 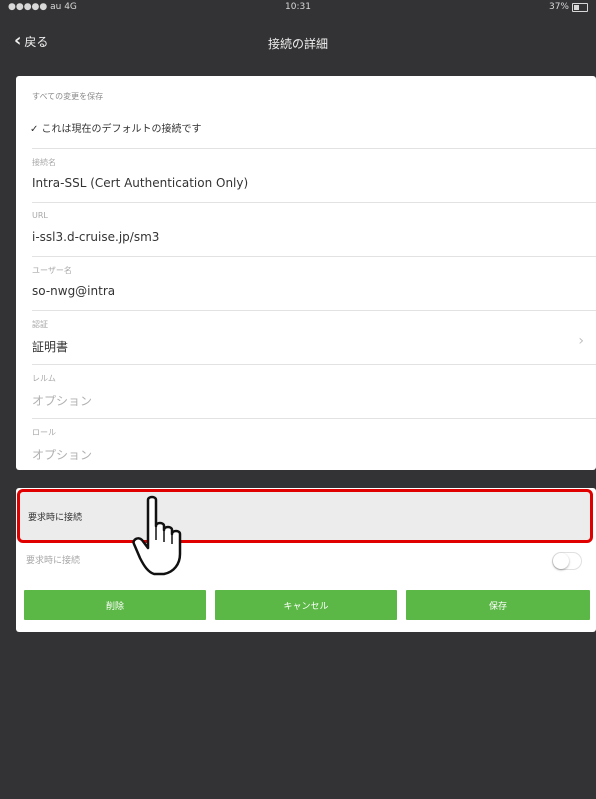 What do you see at coordinates (44, 162) in the screenshot?
I see `field-label: 接続名` at bounding box center [44, 162].